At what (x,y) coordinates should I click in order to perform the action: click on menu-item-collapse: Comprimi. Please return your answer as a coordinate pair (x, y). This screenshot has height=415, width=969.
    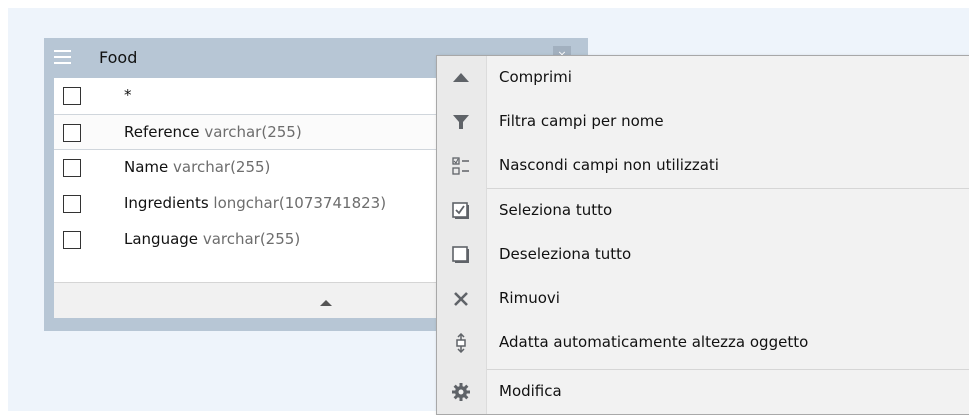
    Looking at the image, I should click on (703, 78).